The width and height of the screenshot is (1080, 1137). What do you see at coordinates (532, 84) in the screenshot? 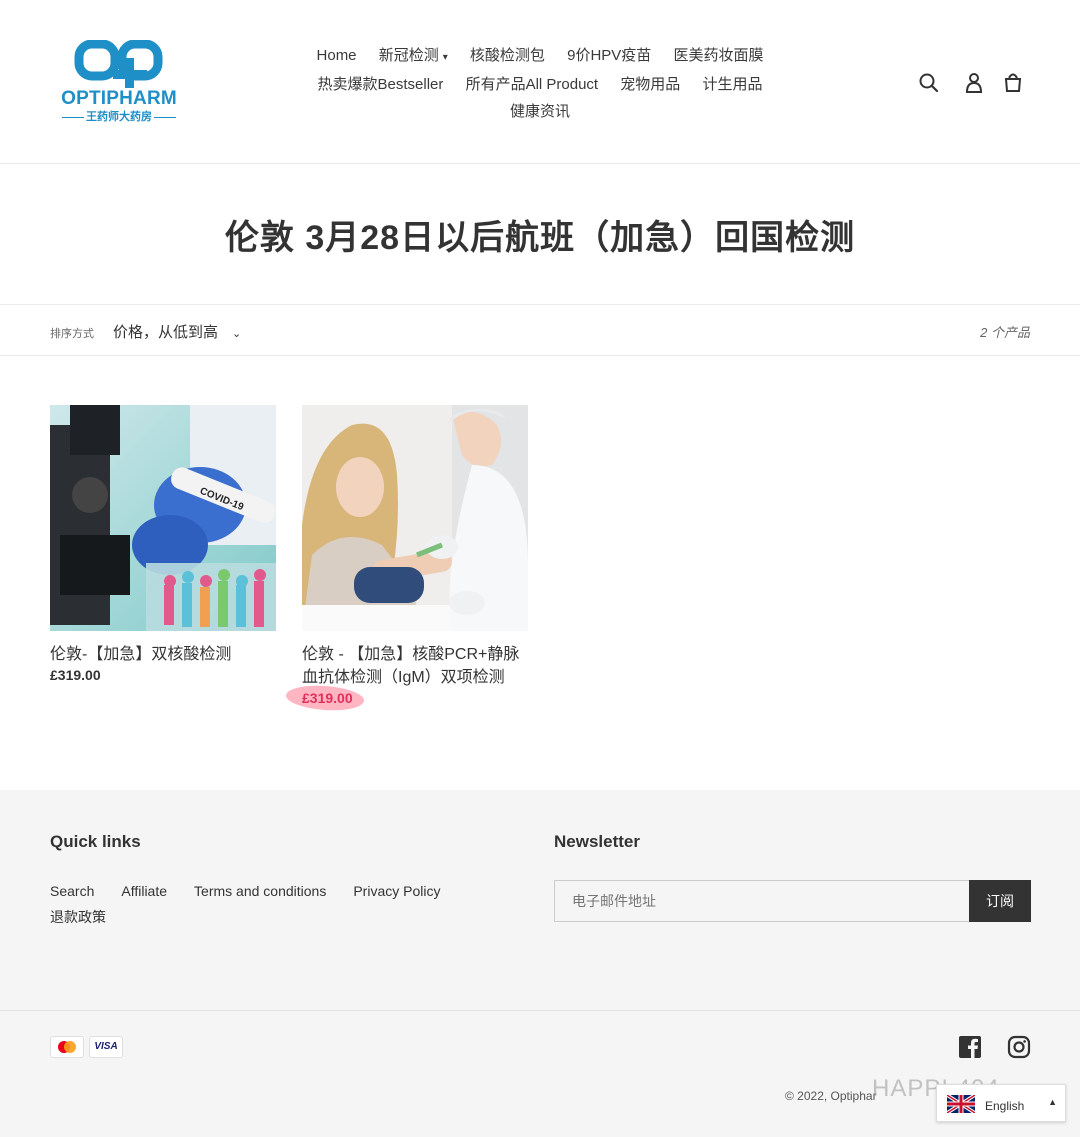
I see `nav-item-all-products: 所有产品All Product` at bounding box center [532, 84].